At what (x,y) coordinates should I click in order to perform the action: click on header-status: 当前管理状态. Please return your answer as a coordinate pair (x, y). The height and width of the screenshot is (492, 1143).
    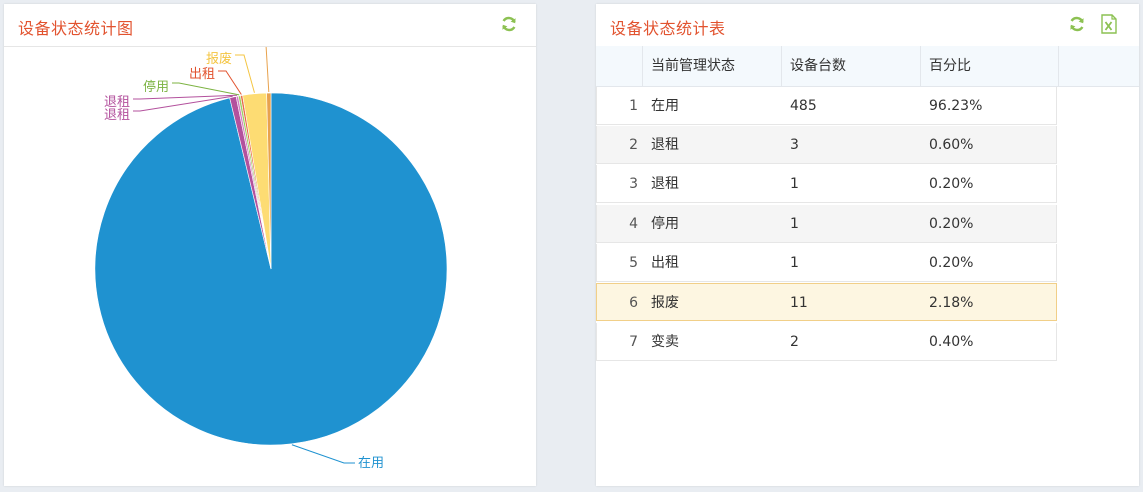
    Looking at the image, I should click on (712, 66).